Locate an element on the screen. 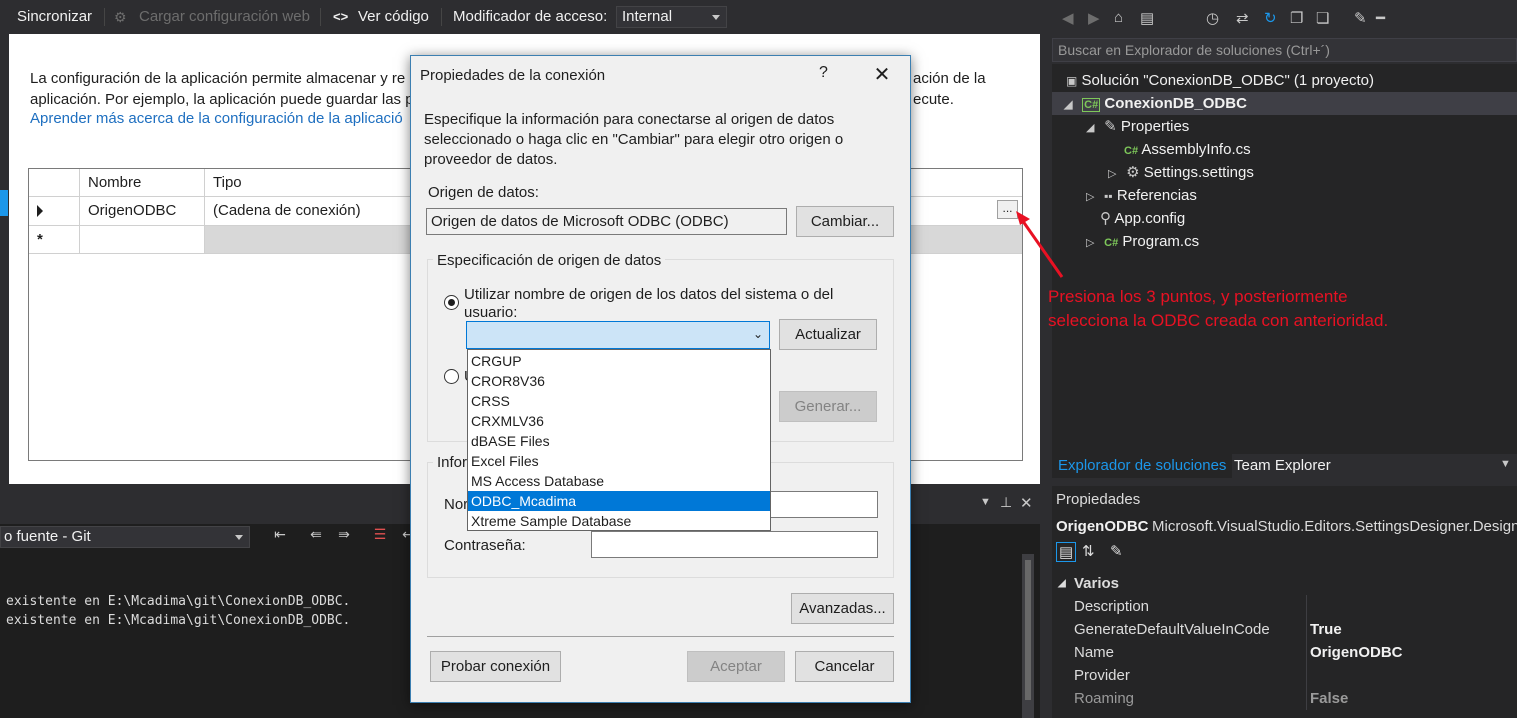  find-message-icon: ⇤ is located at coordinates (280, 534).